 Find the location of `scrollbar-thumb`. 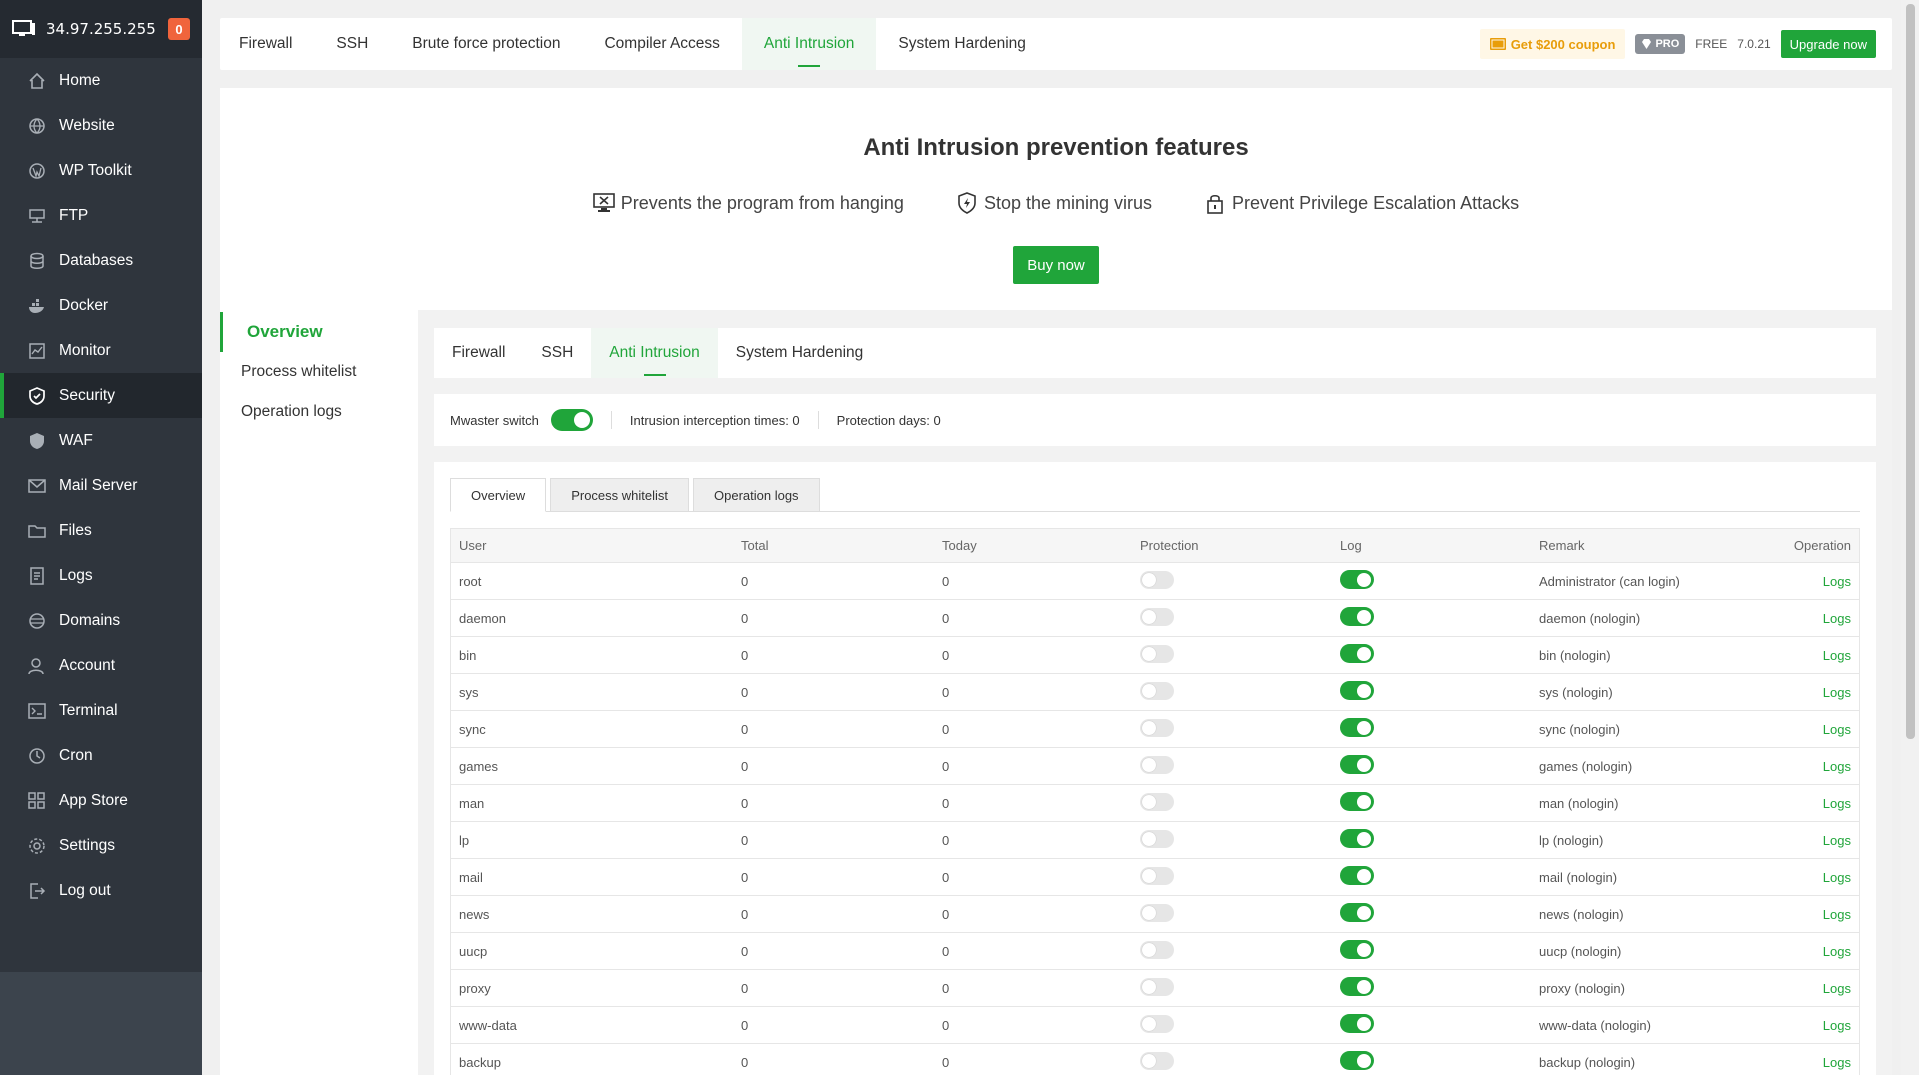

scrollbar-thumb is located at coordinates (1910, 371).